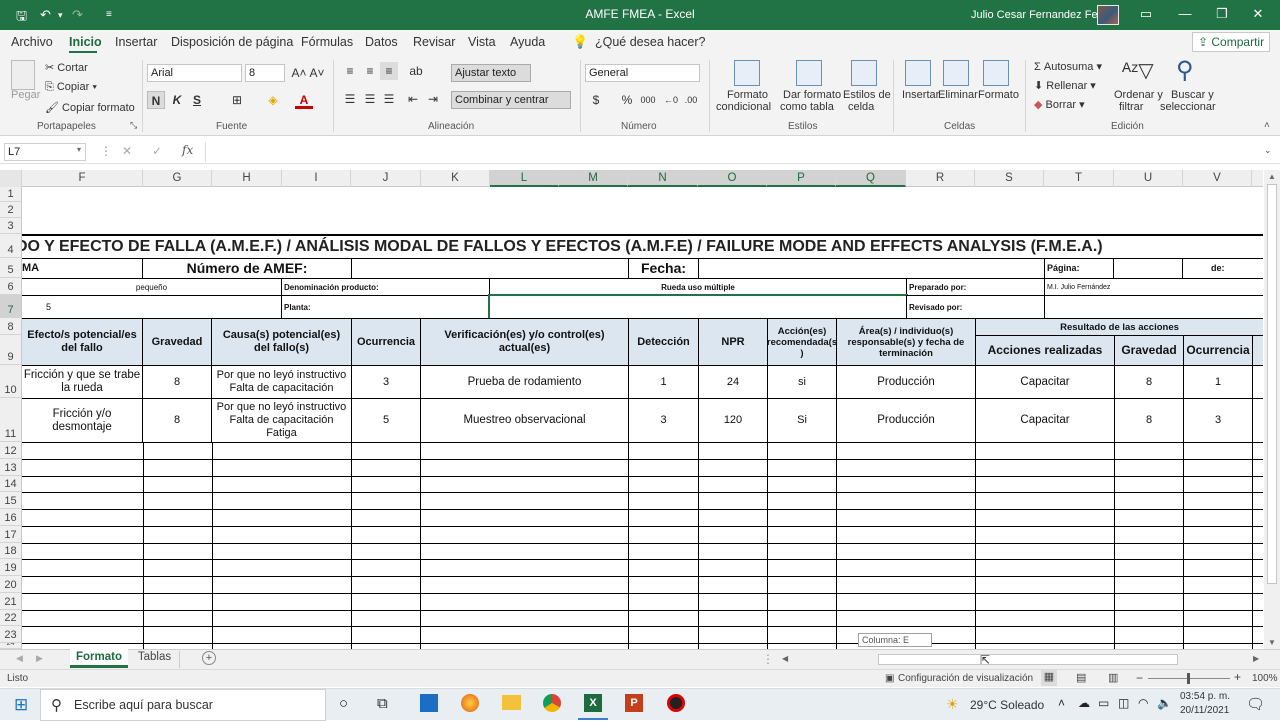  Describe the element at coordinates (370, 99) in the screenshot. I see `align-center-icon: ☰` at that location.